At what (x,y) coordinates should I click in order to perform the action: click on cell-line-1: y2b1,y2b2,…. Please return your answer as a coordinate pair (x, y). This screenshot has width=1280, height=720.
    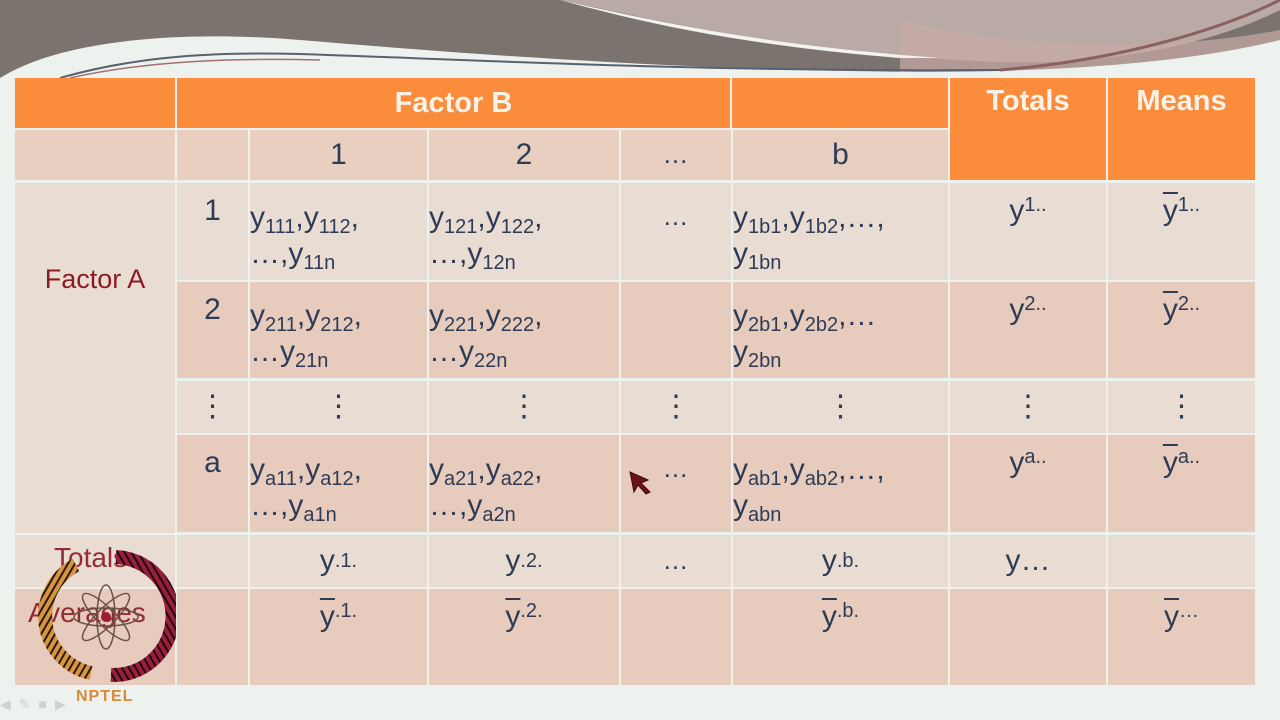
    Looking at the image, I should click on (805, 317).